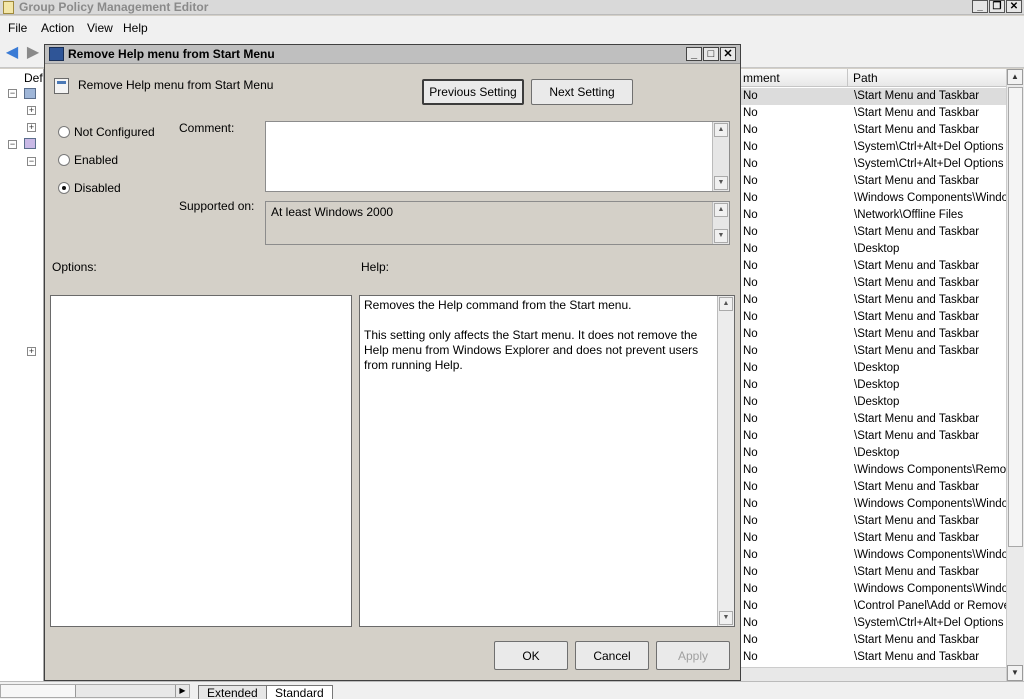  I want to click on next-setting-button: Next Setting, so click(582, 92).